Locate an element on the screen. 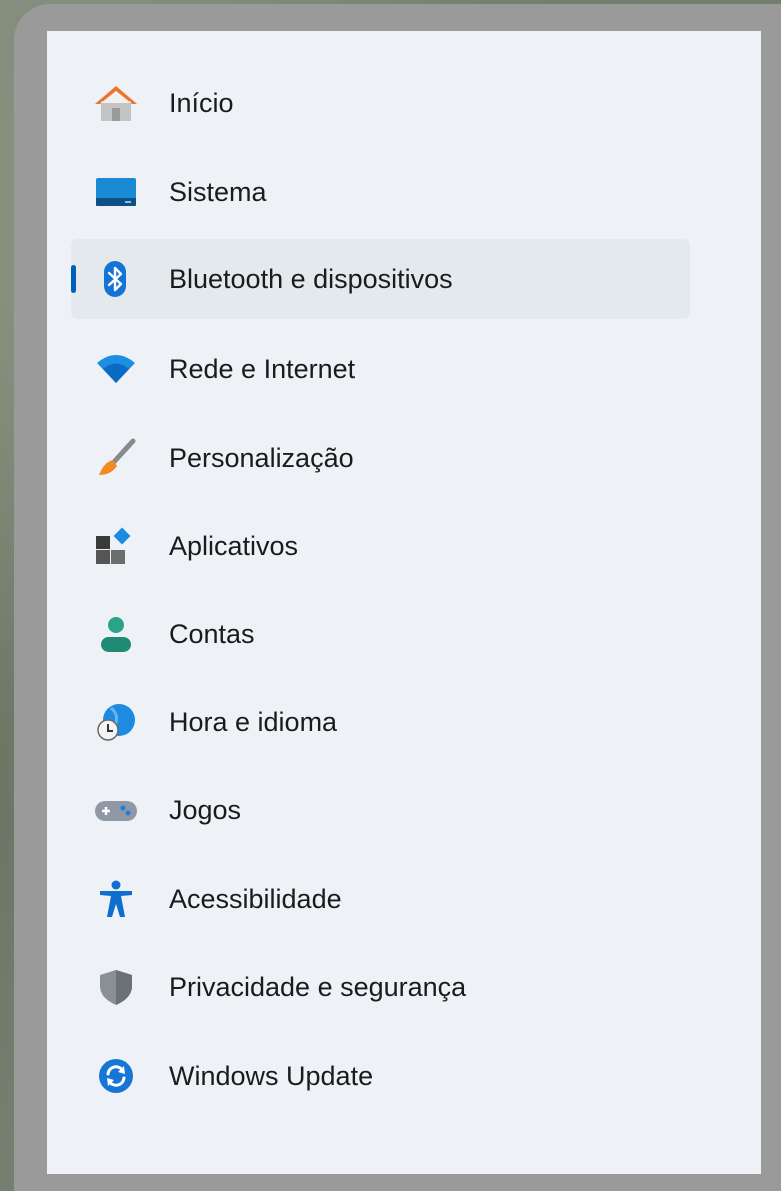 The height and width of the screenshot is (1191, 781). sidebar-item-aplicativos: Aplicativos is located at coordinates (380, 546).